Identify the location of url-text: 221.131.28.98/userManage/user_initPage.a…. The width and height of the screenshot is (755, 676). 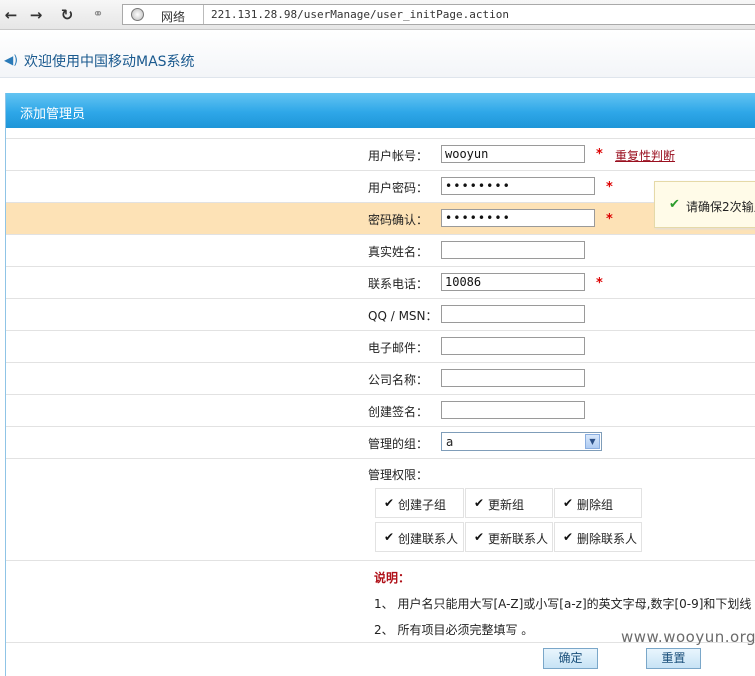
(360, 14).